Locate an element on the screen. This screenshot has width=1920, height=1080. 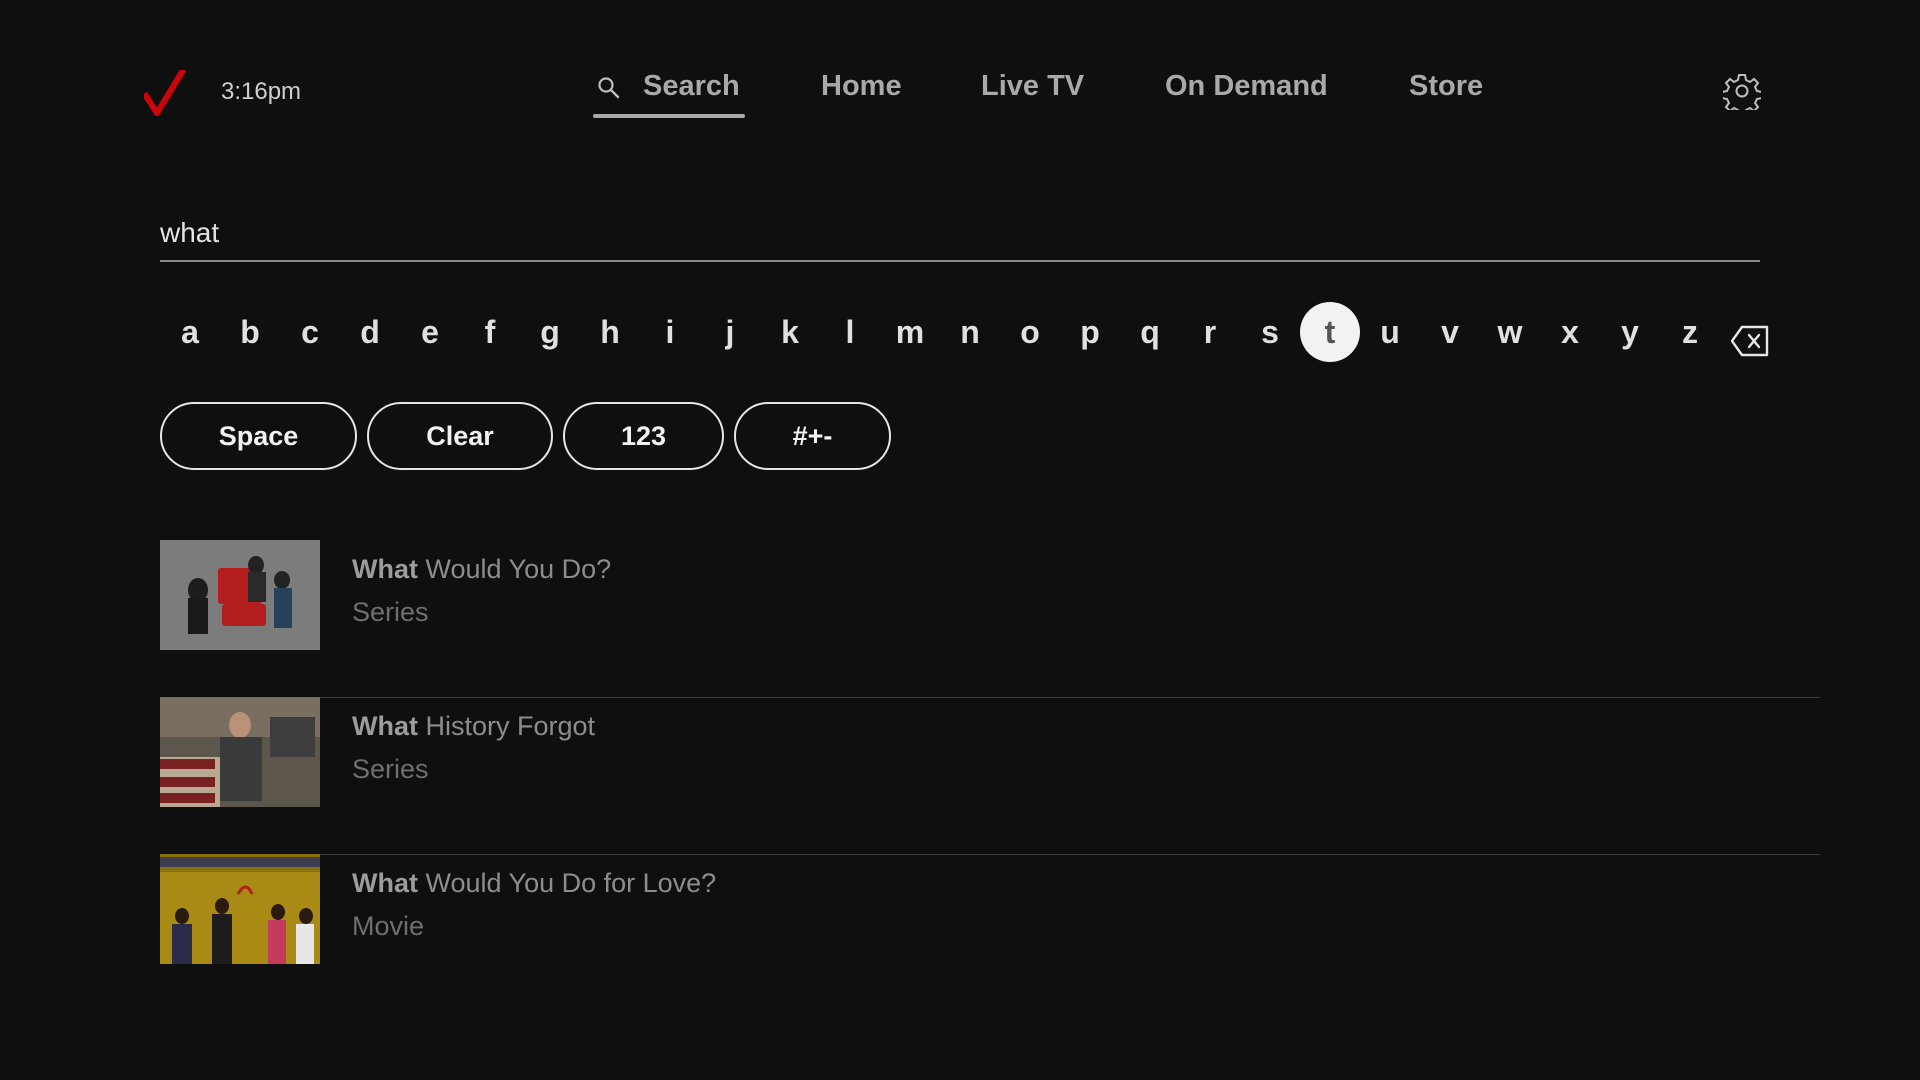
key-g: g is located at coordinates (550, 332).